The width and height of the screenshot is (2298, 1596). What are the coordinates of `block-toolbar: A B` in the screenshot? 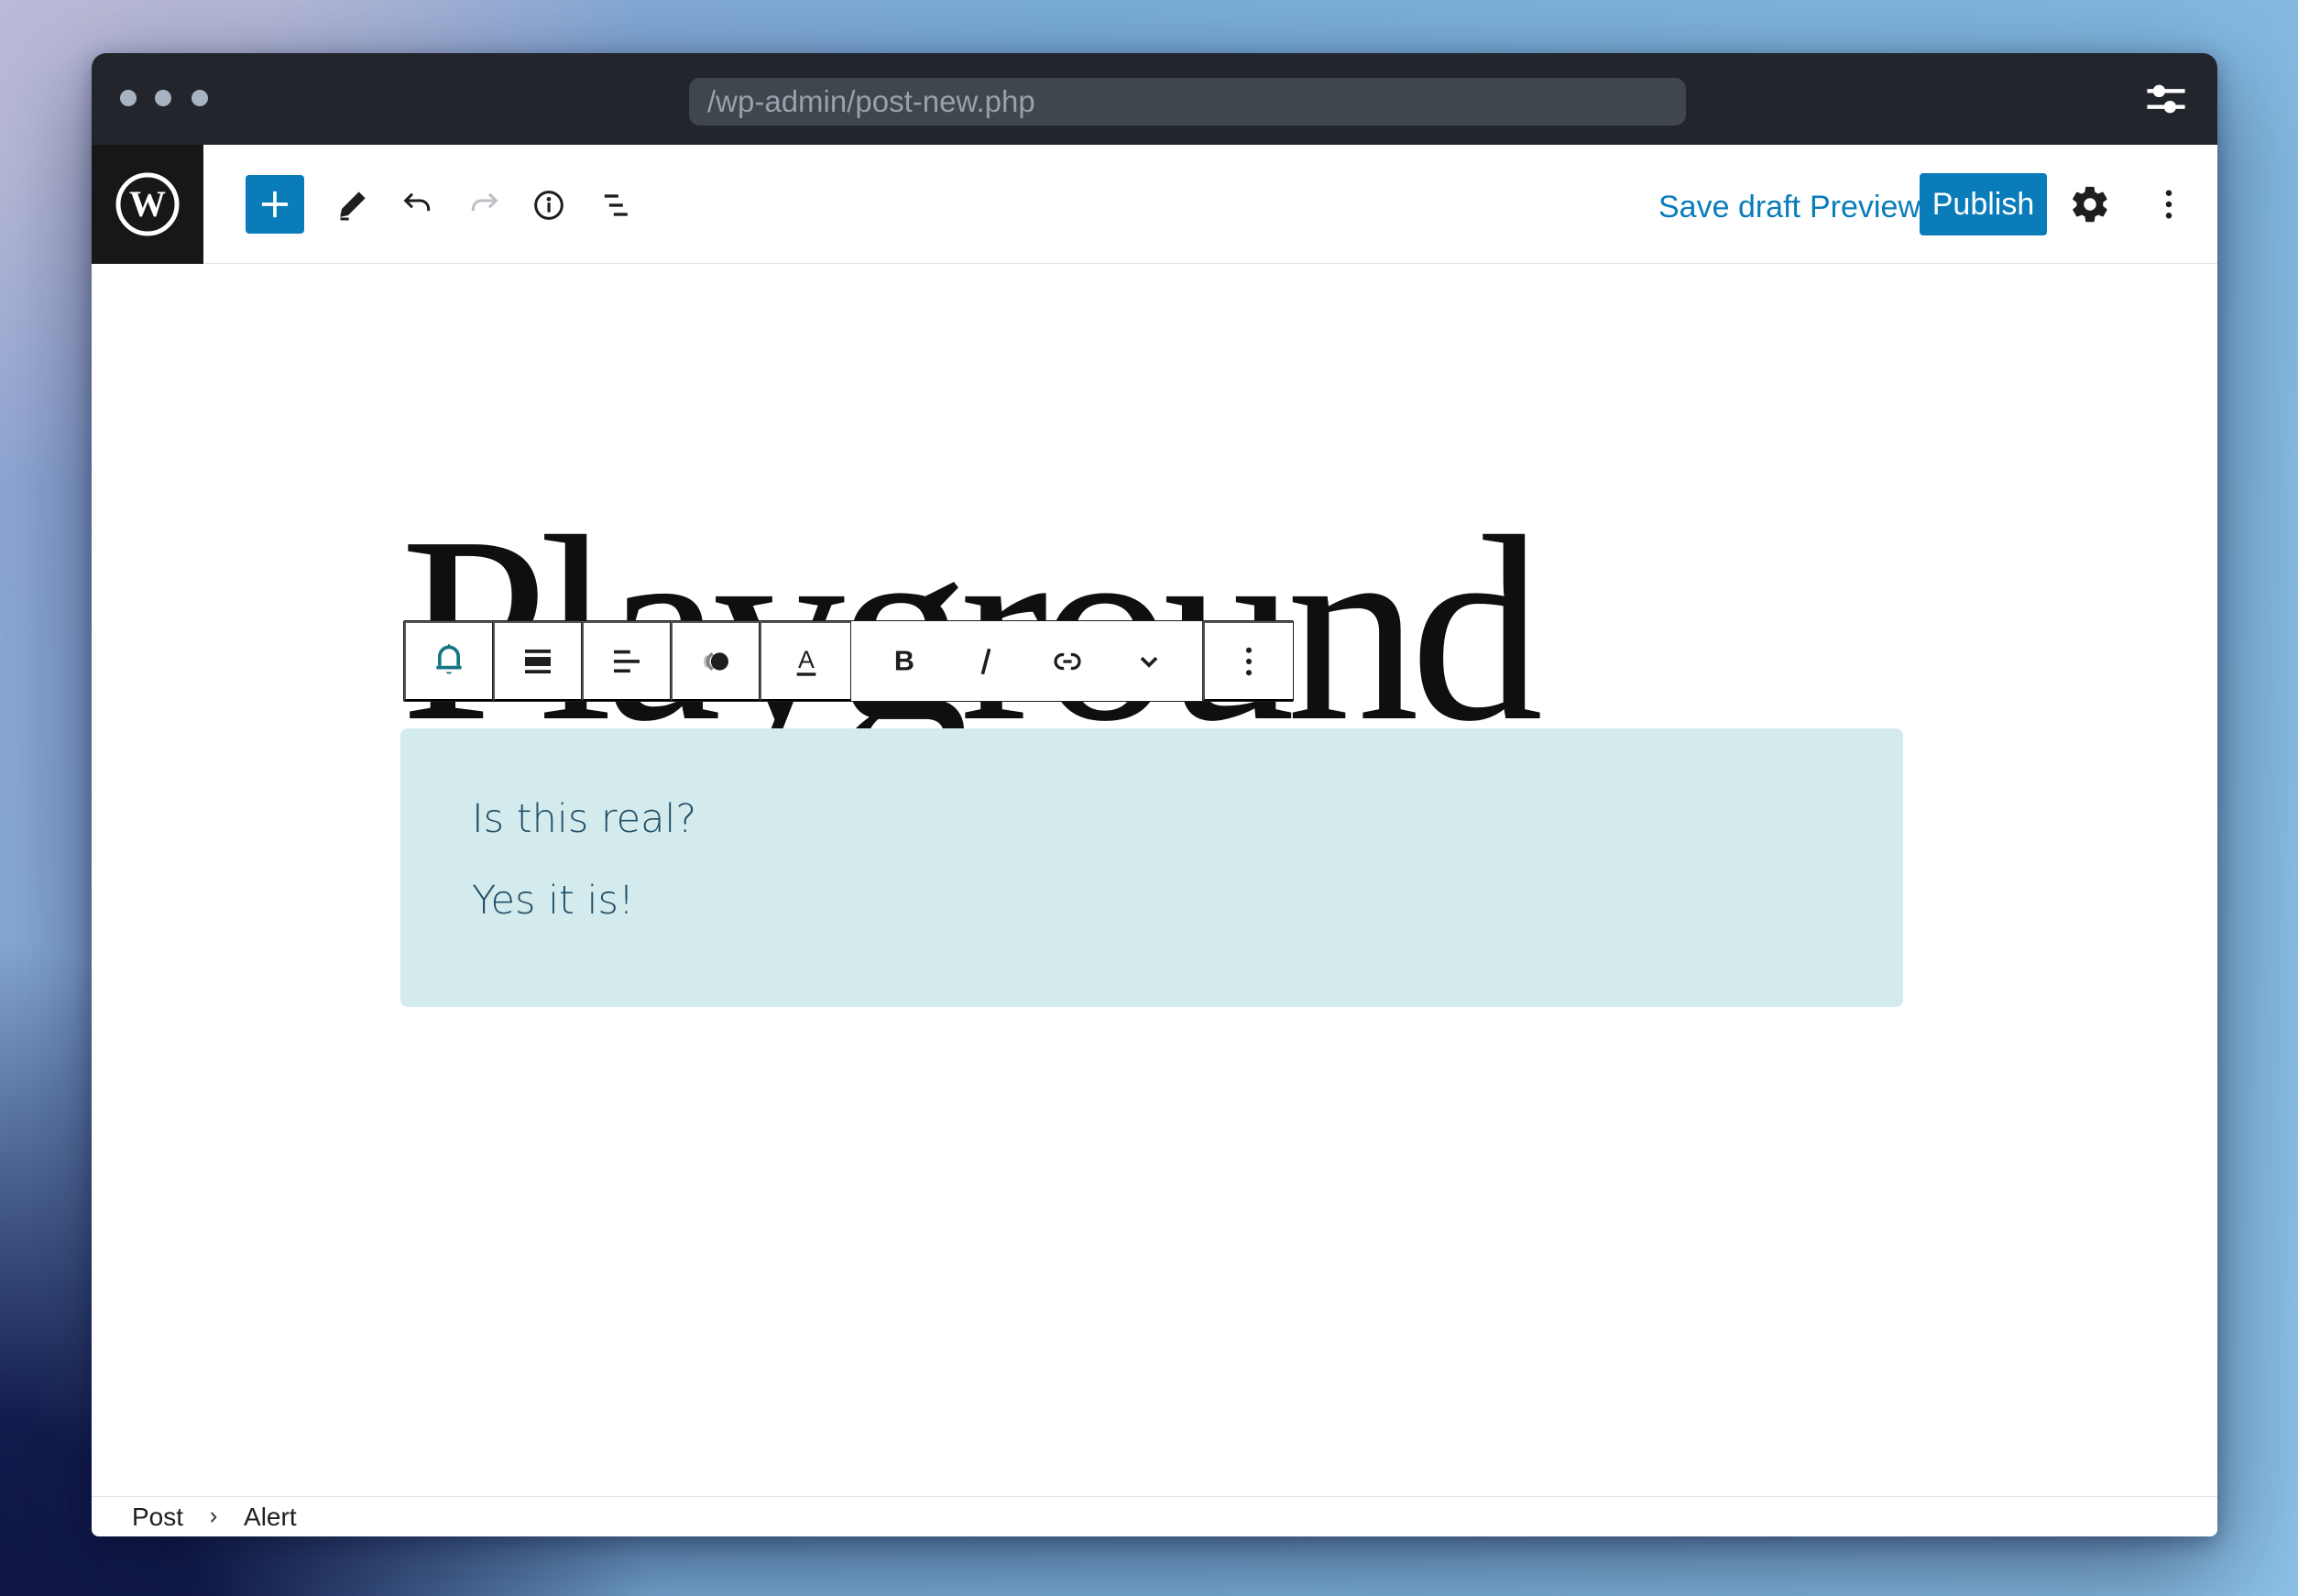 It's located at (848, 661).